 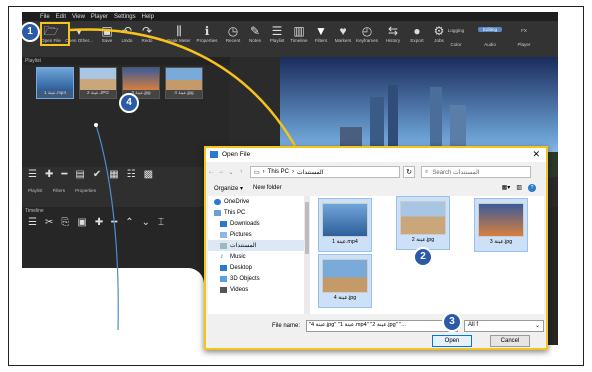 What do you see at coordinates (49, 174) in the screenshot?
I see `add-icon: ✚` at bounding box center [49, 174].